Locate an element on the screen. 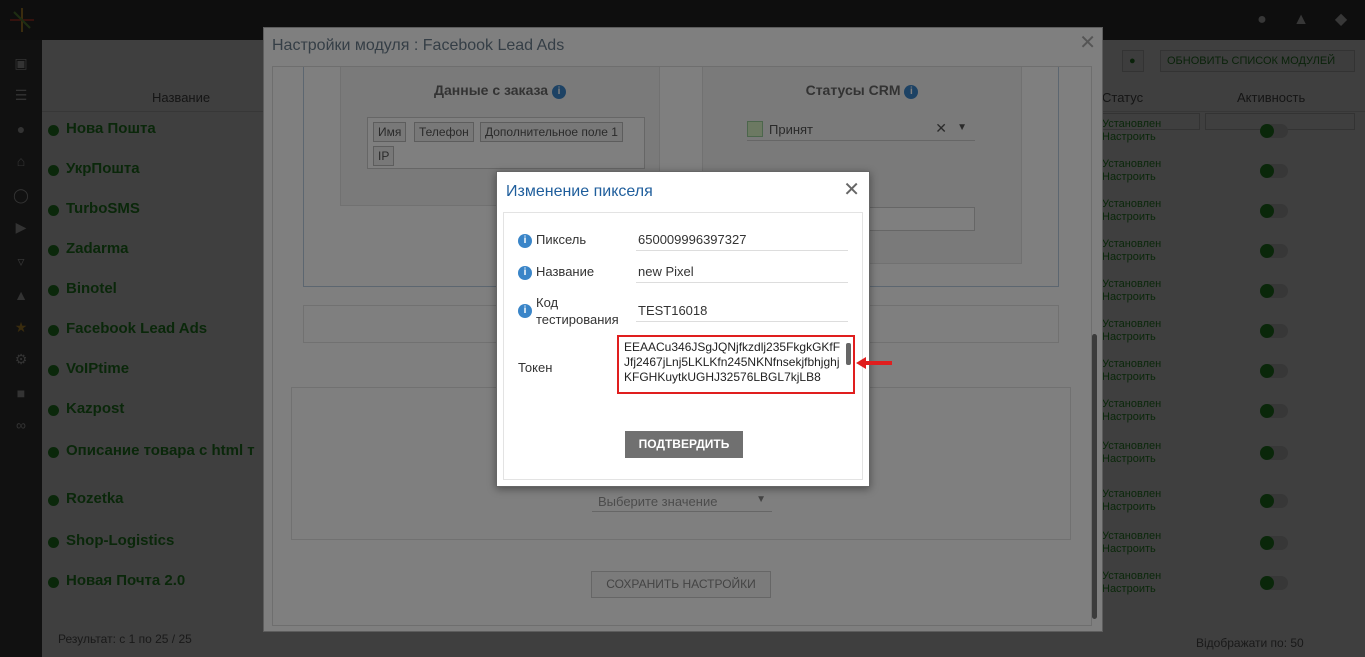 This screenshot has width=1365, height=657. test-code-row: i Код тестирования TEST16018 is located at coordinates (686, 311).